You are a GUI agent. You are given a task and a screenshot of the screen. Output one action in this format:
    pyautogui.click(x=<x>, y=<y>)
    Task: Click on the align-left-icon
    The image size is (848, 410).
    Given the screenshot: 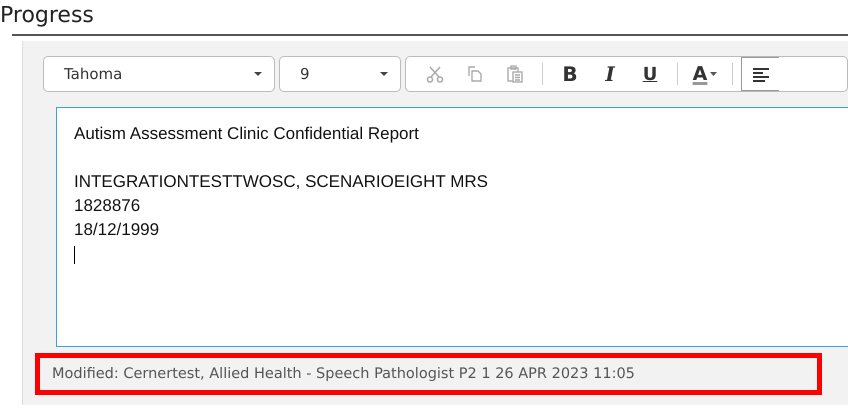 What is the action you would take?
    pyautogui.click(x=761, y=74)
    